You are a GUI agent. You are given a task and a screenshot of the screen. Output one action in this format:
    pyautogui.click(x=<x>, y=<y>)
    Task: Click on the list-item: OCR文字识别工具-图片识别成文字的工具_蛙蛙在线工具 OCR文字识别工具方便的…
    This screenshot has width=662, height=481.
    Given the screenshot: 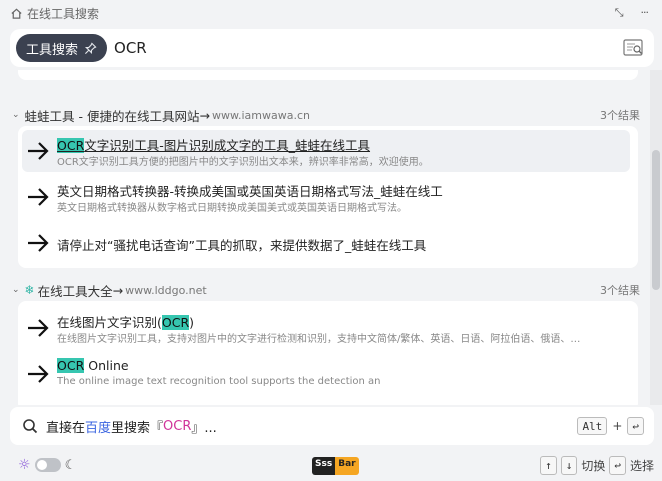 What is the action you would take?
    pyautogui.click(x=326, y=151)
    